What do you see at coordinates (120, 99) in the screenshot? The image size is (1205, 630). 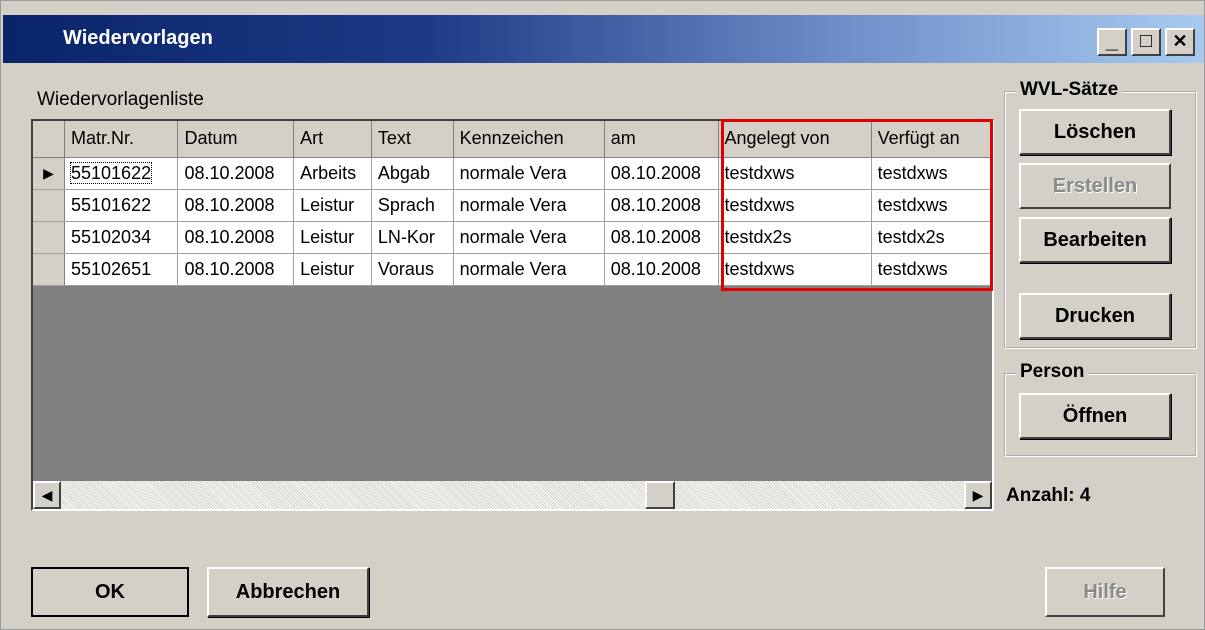 I see `list-frame-label: Wiedervorlagenliste` at bounding box center [120, 99].